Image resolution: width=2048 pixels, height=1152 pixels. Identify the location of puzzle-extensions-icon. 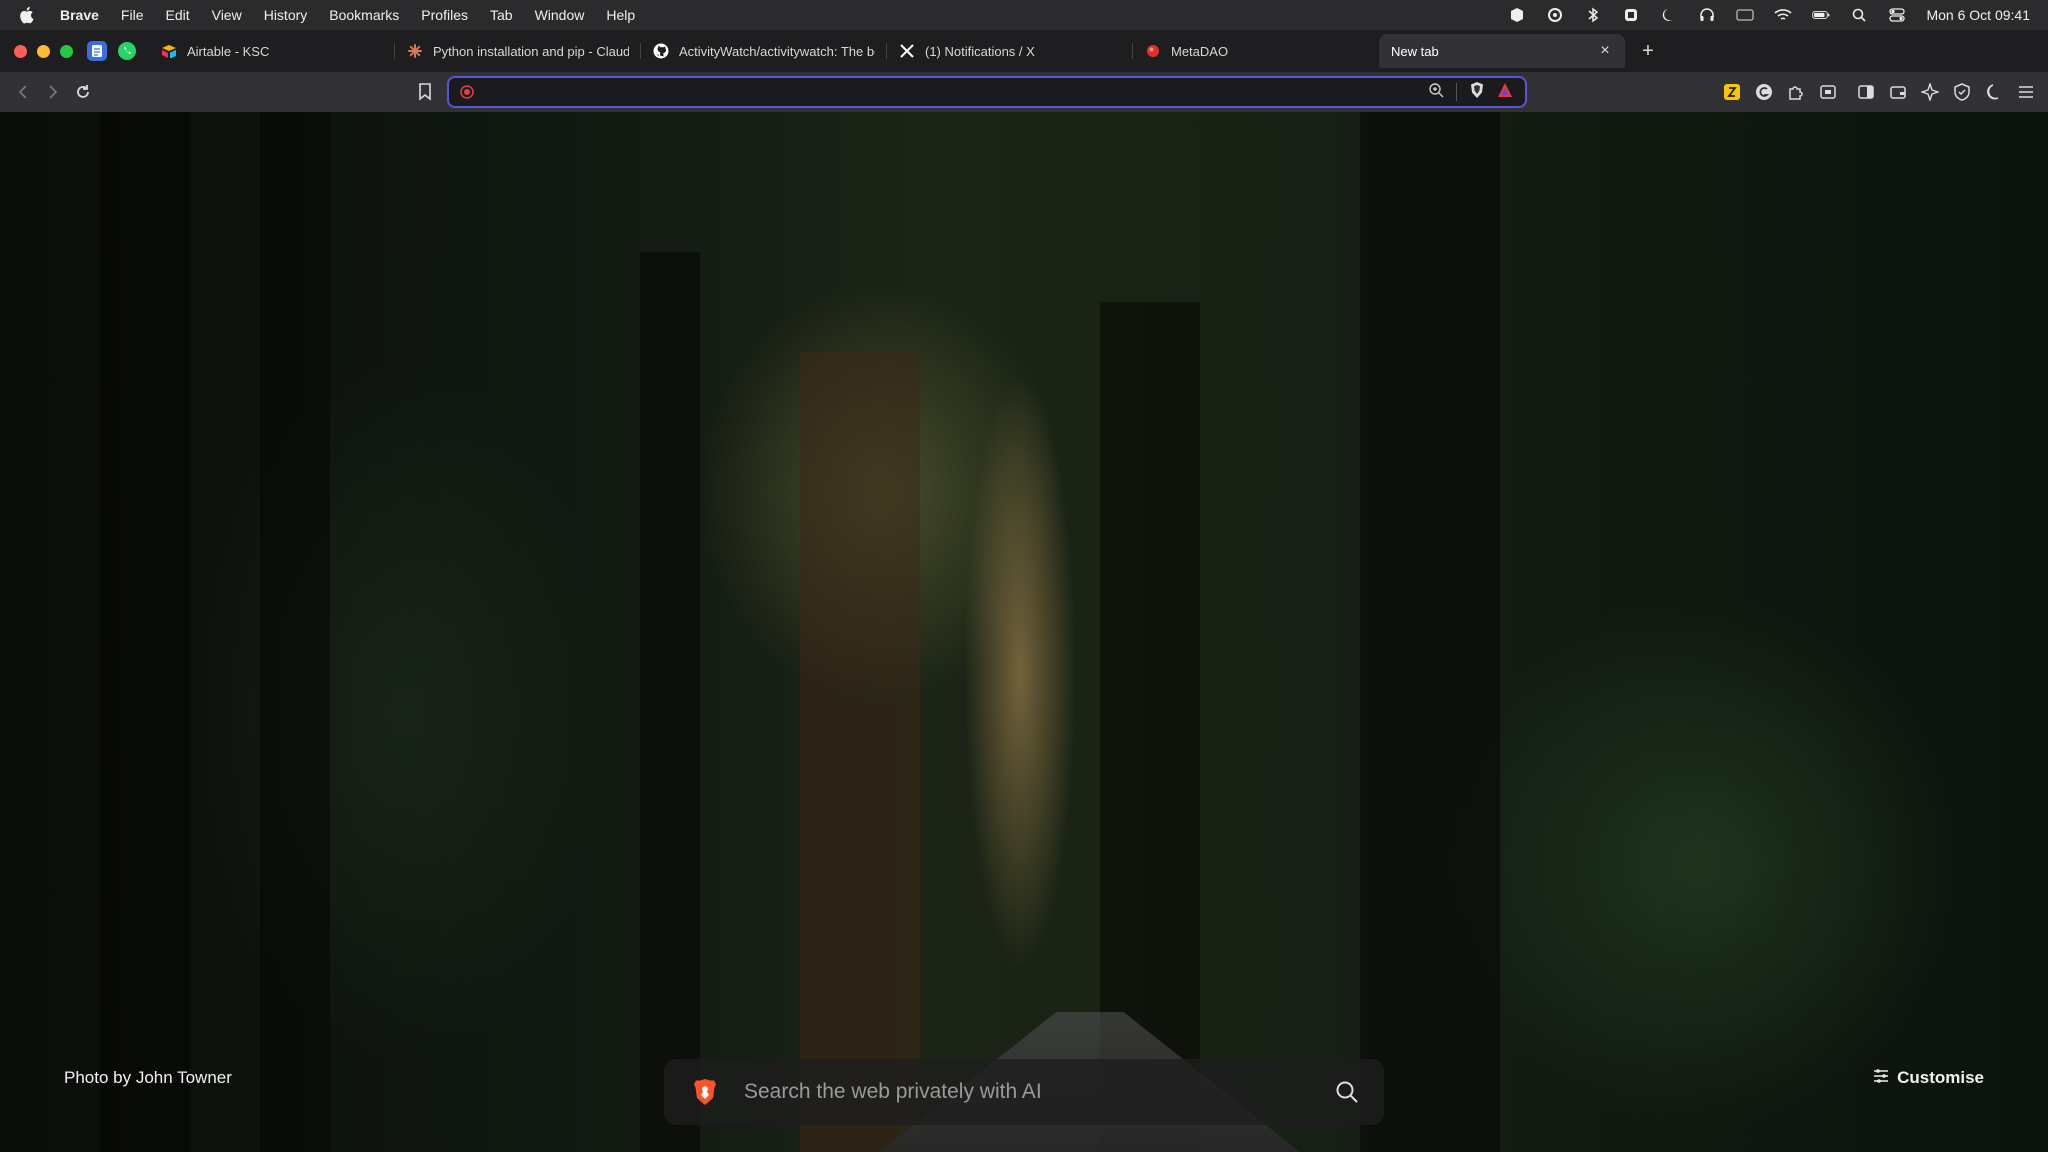
(1796, 92).